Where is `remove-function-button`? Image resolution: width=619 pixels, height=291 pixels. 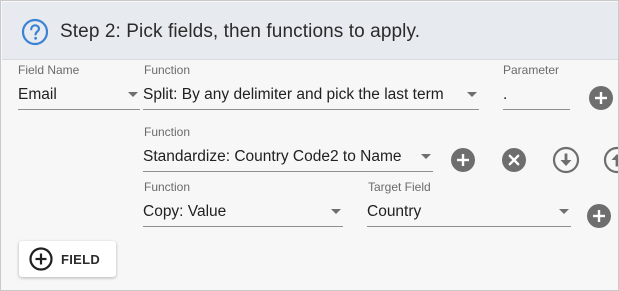 remove-function-button is located at coordinates (514, 160).